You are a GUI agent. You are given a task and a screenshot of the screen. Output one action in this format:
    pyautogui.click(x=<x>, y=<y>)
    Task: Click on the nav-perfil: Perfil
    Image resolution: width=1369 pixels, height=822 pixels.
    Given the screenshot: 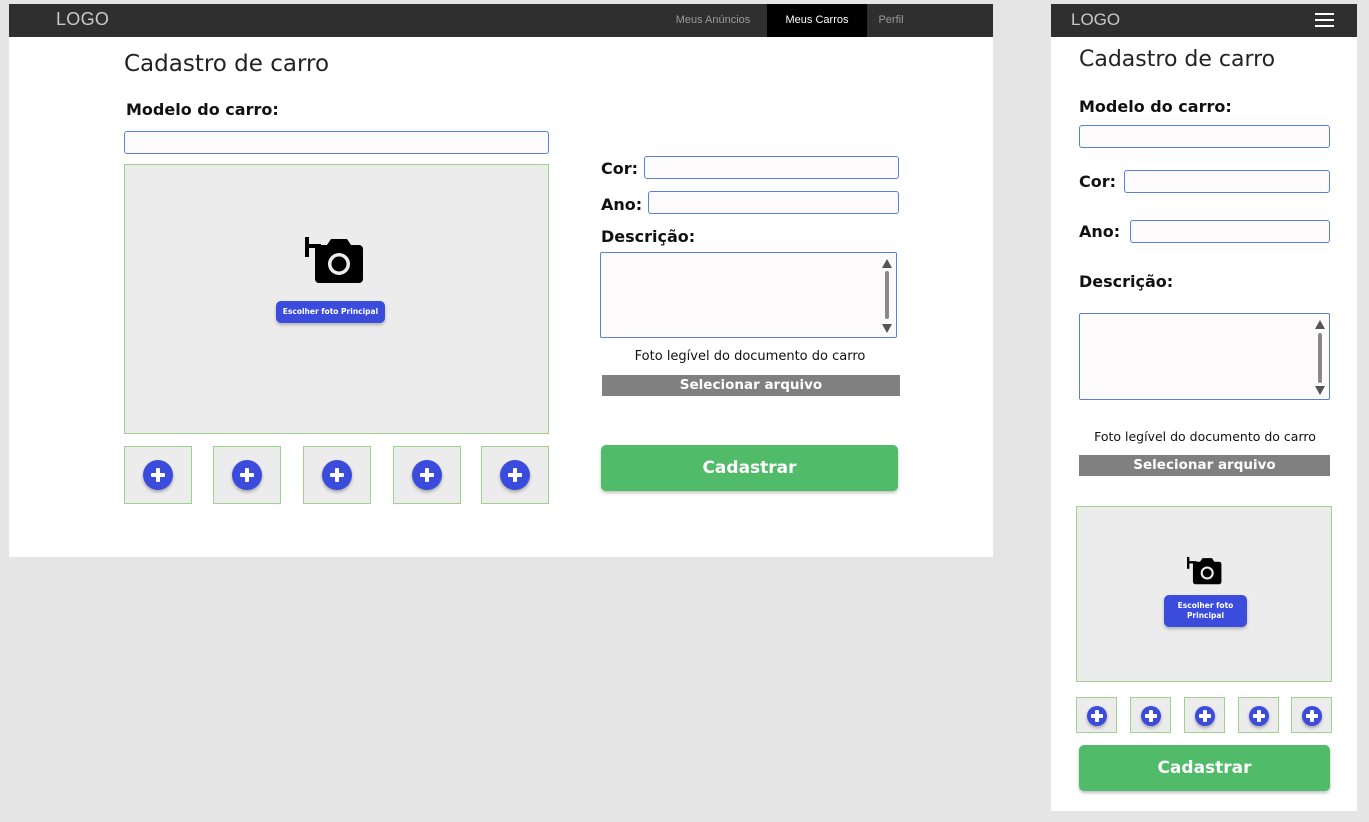 What is the action you would take?
    pyautogui.click(x=891, y=20)
    